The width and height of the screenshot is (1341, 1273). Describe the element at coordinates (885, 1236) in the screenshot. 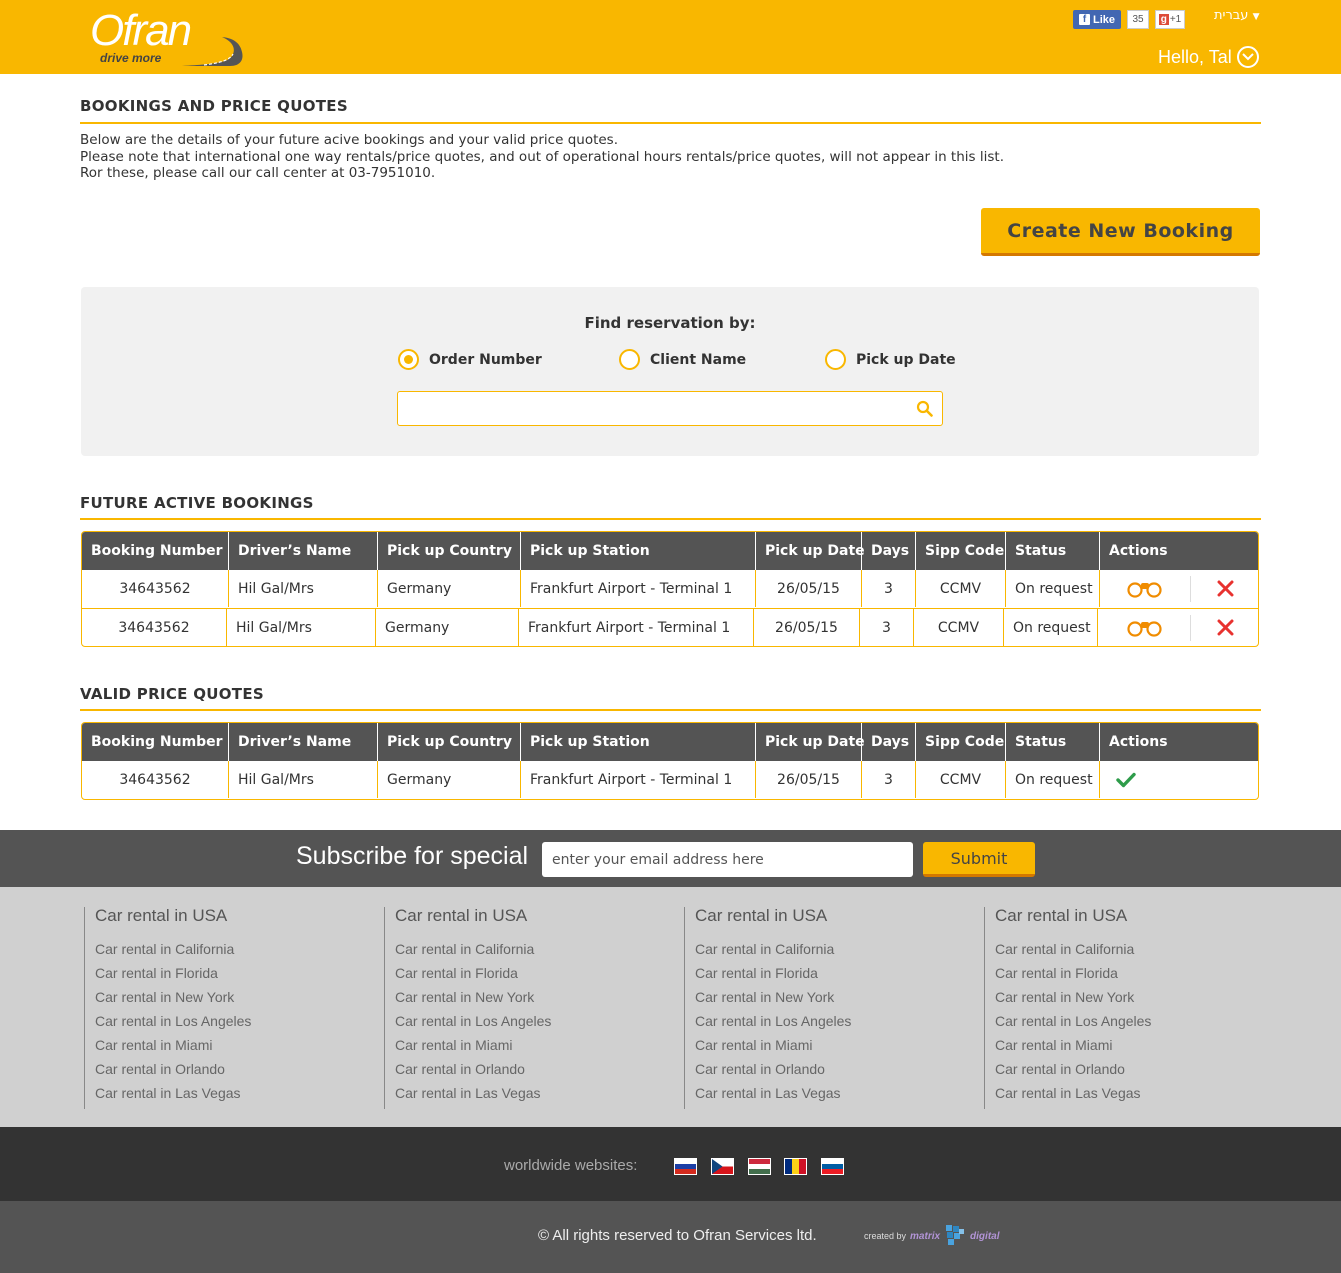

I see `created-by-label: created by` at that location.